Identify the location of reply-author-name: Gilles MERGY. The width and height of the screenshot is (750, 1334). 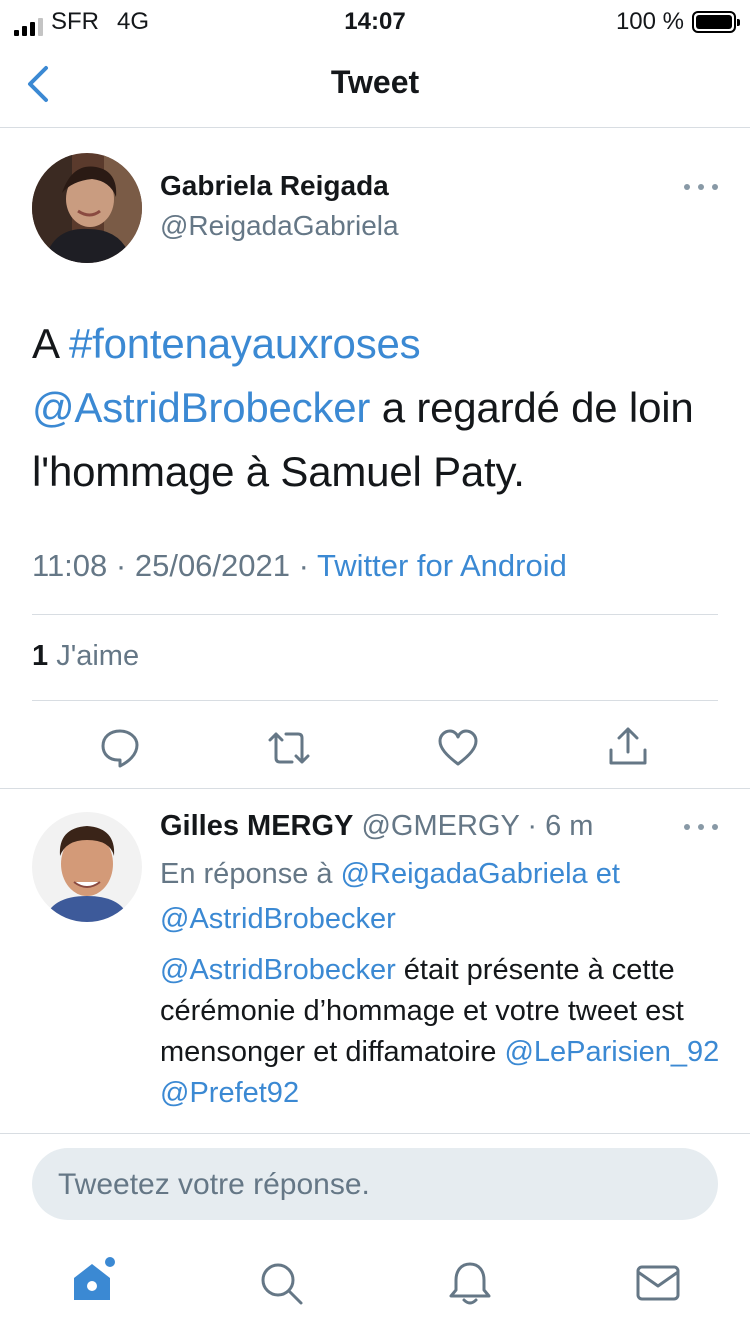
(256, 826).